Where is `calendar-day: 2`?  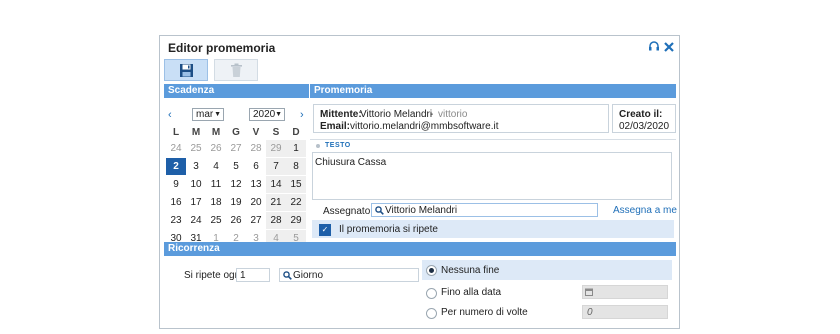 calendar-day: 2 is located at coordinates (176, 166).